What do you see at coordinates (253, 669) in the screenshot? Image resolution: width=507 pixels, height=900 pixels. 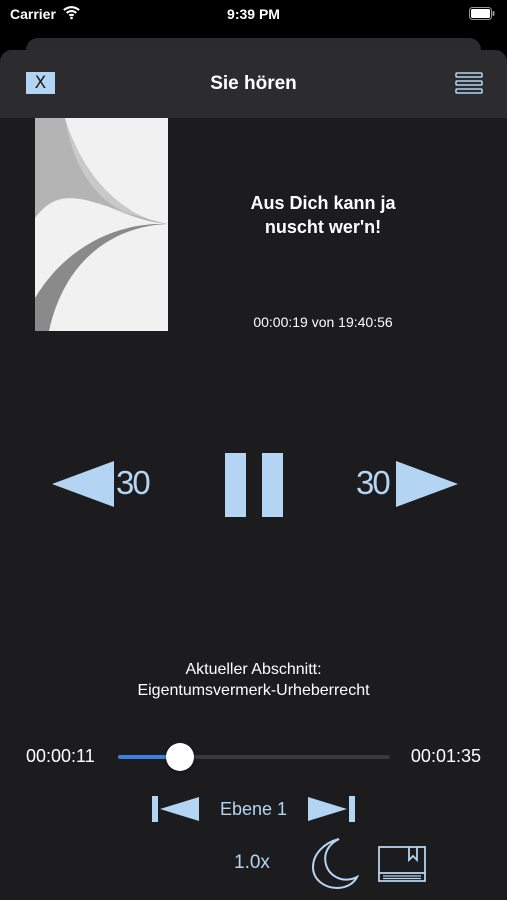 I see `section-label: Aktueller Abschnitt:` at bounding box center [253, 669].